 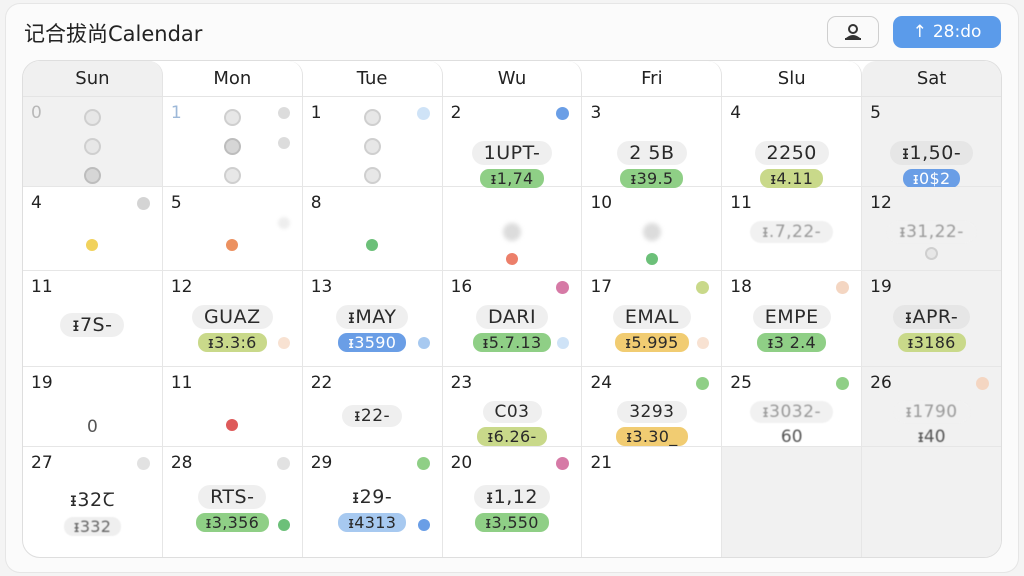 I want to click on event-title: EMAL, so click(x=651, y=317).